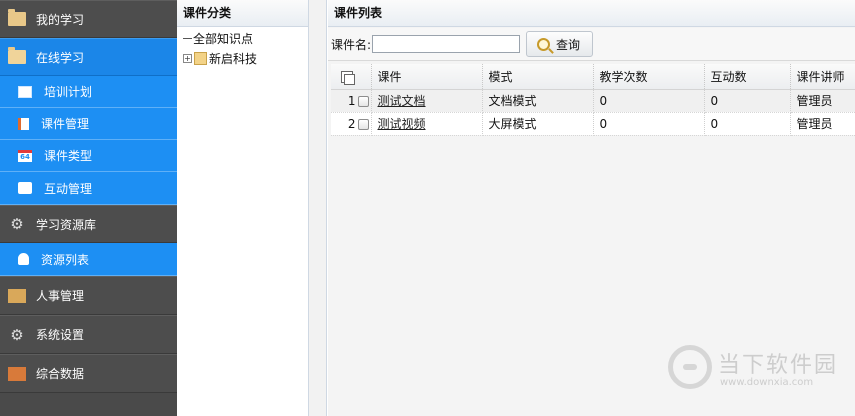 The height and width of the screenshot is (416, 855). What do you see at coordinates (23, 259) in the screenshot?
I see `disk-icon` at bounding box center [23, 259].